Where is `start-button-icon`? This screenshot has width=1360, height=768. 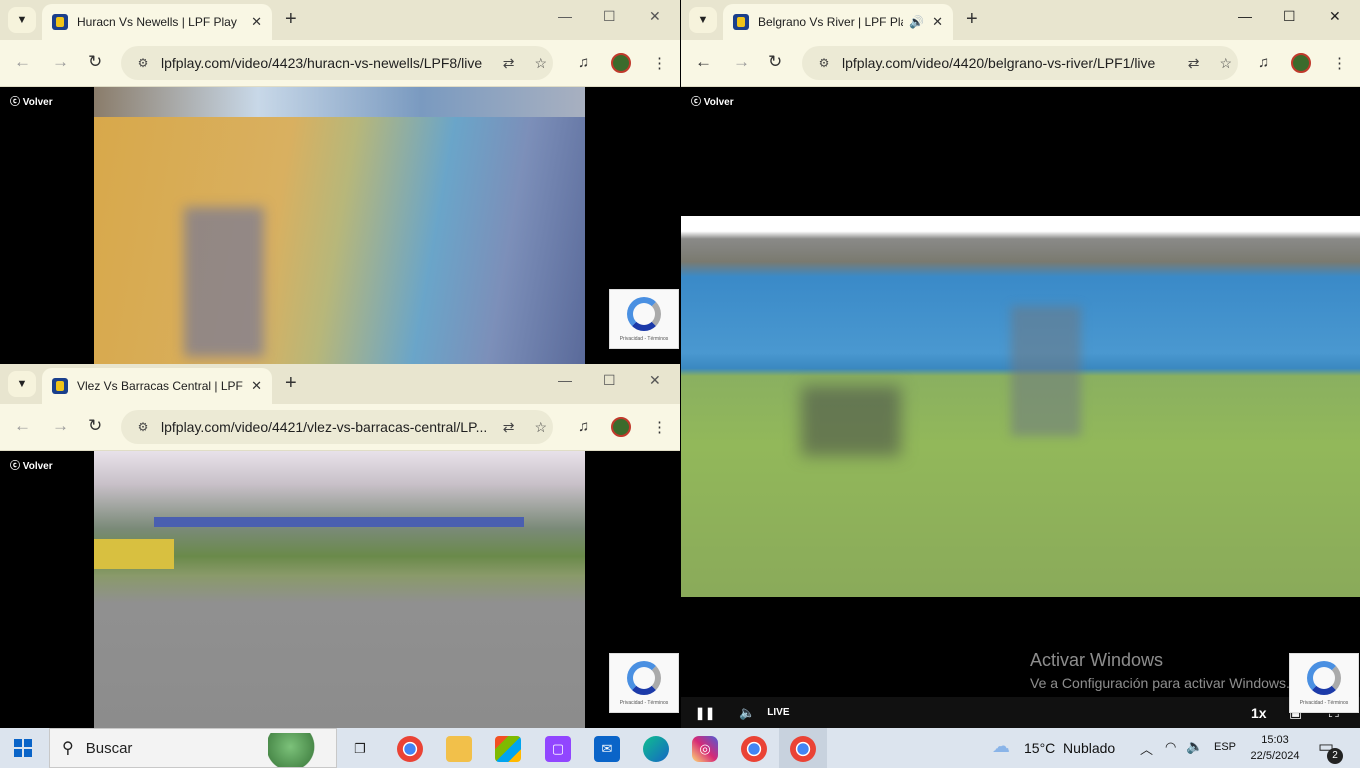
start-button-icon is located at coordinates (23, 748).